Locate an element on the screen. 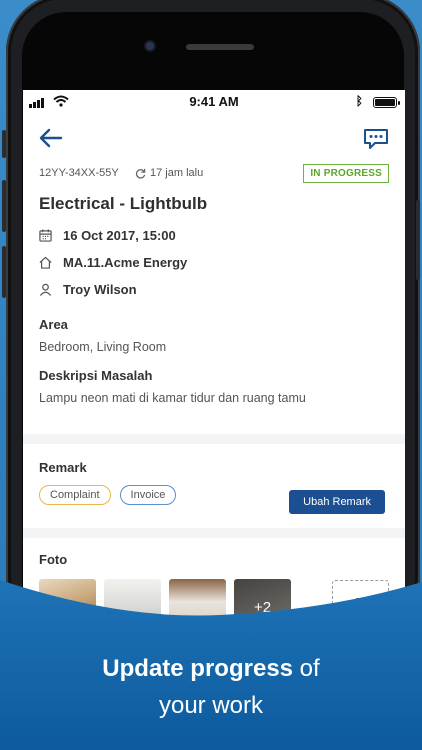 The height and width of the screenshot is (750, 422). description-label: Deskripsi Masalah is located at coordinates (96, 375).